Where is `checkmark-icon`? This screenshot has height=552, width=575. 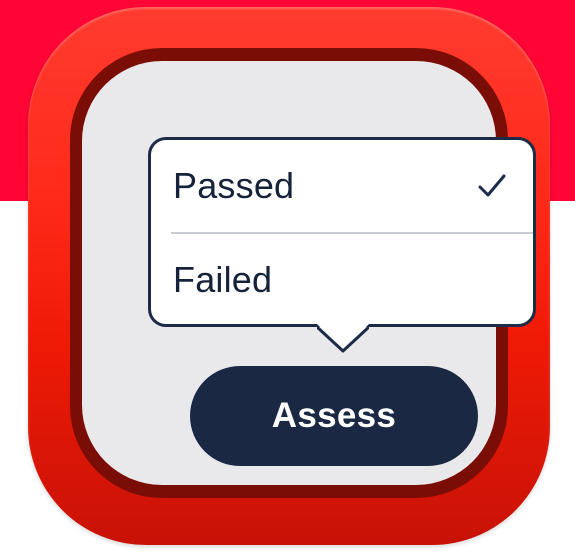 checkmark-icon is located at coordinates (492, 185).